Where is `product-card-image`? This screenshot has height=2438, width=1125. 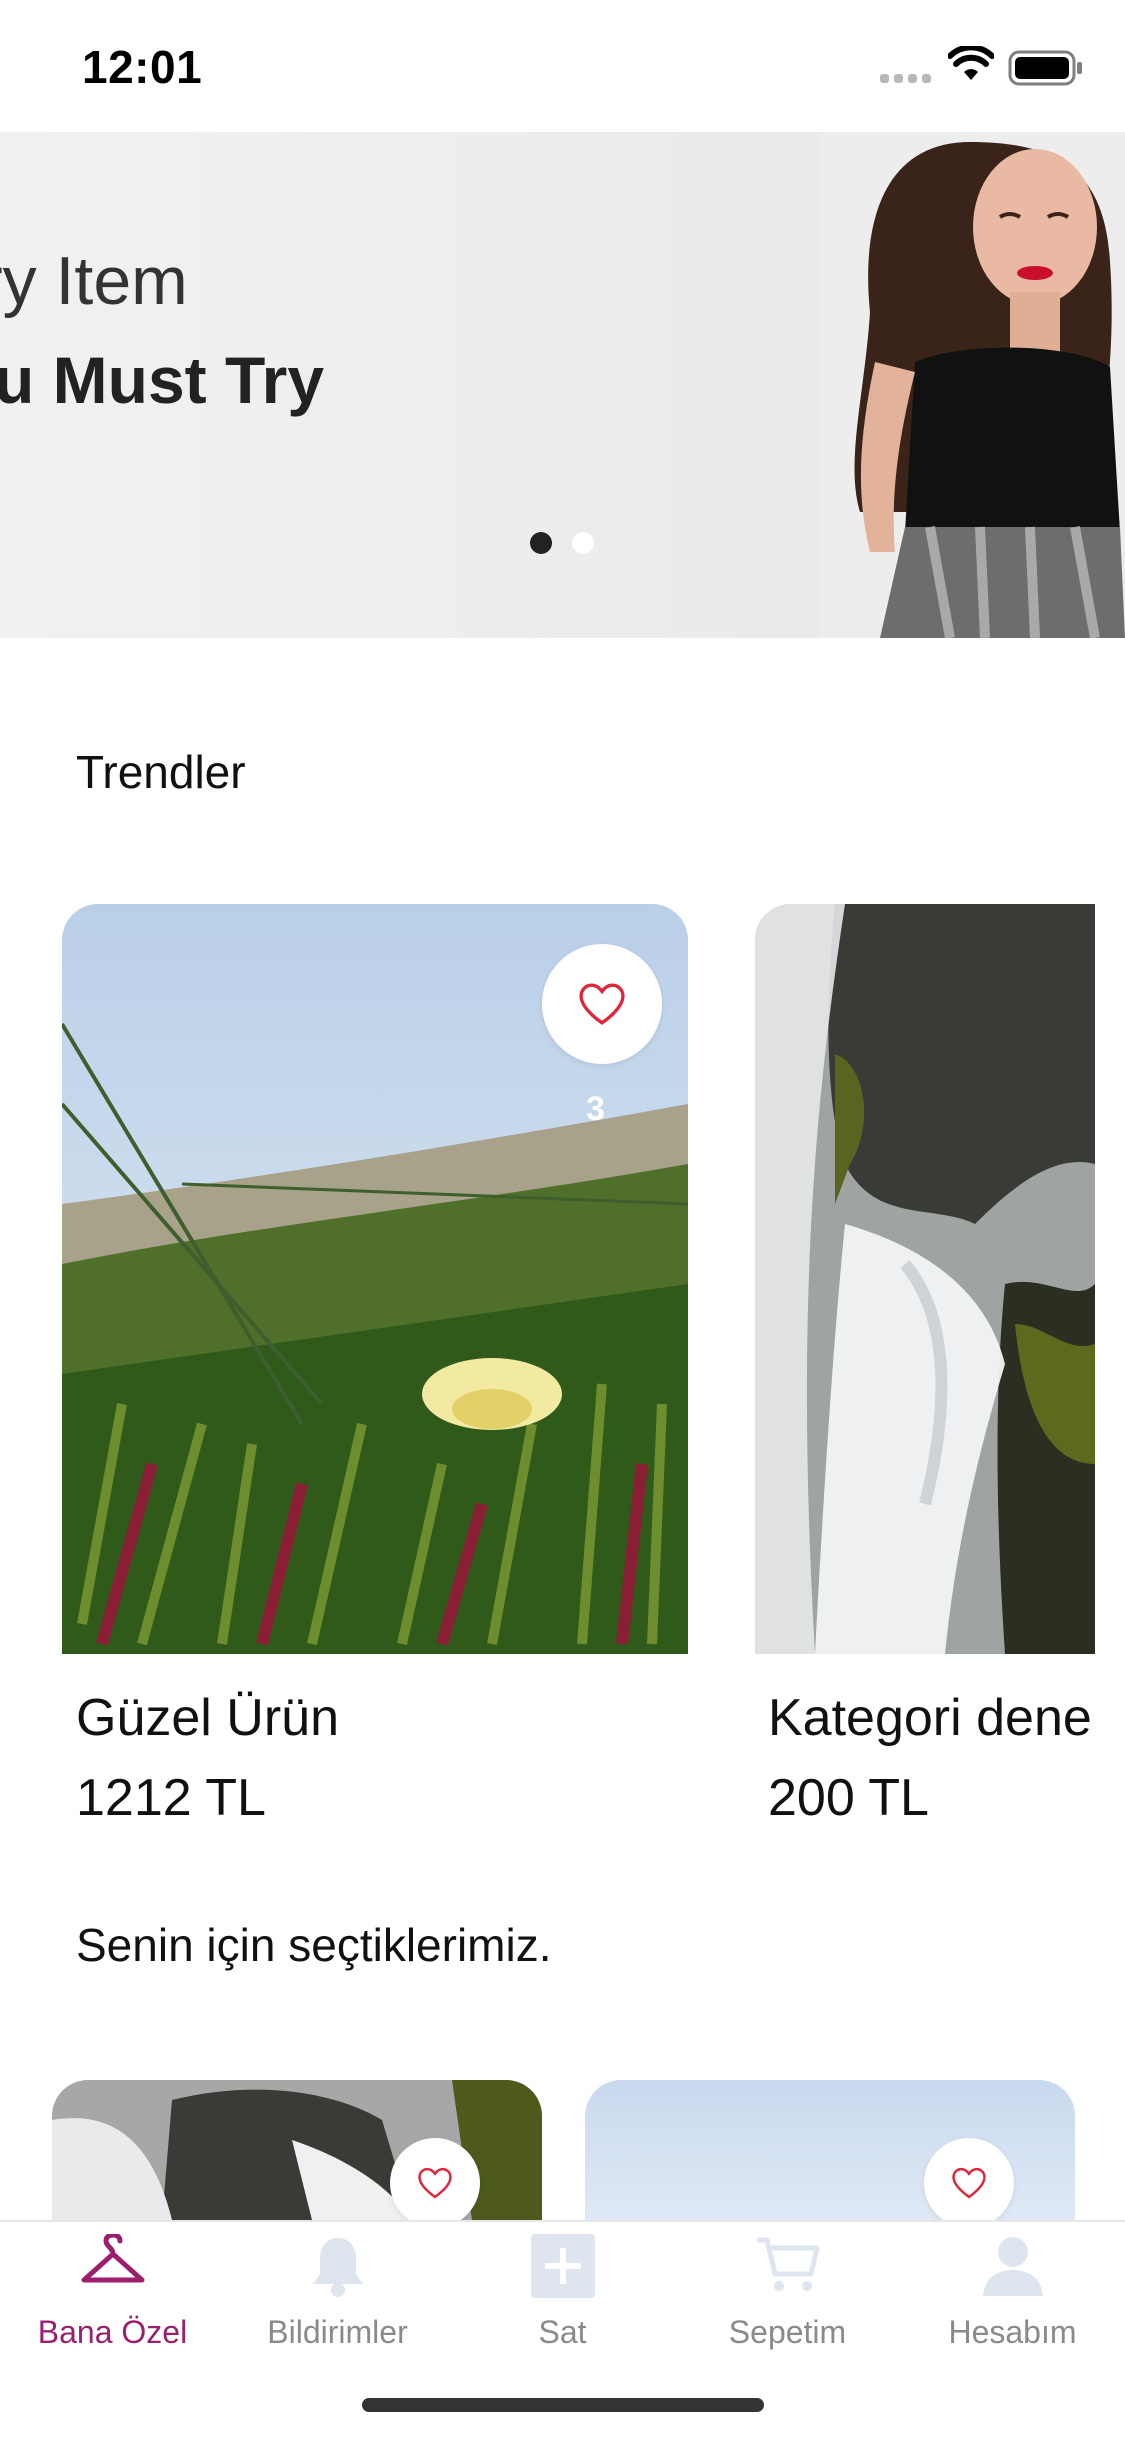
product-card-image is located at coordinates (925, 1279).